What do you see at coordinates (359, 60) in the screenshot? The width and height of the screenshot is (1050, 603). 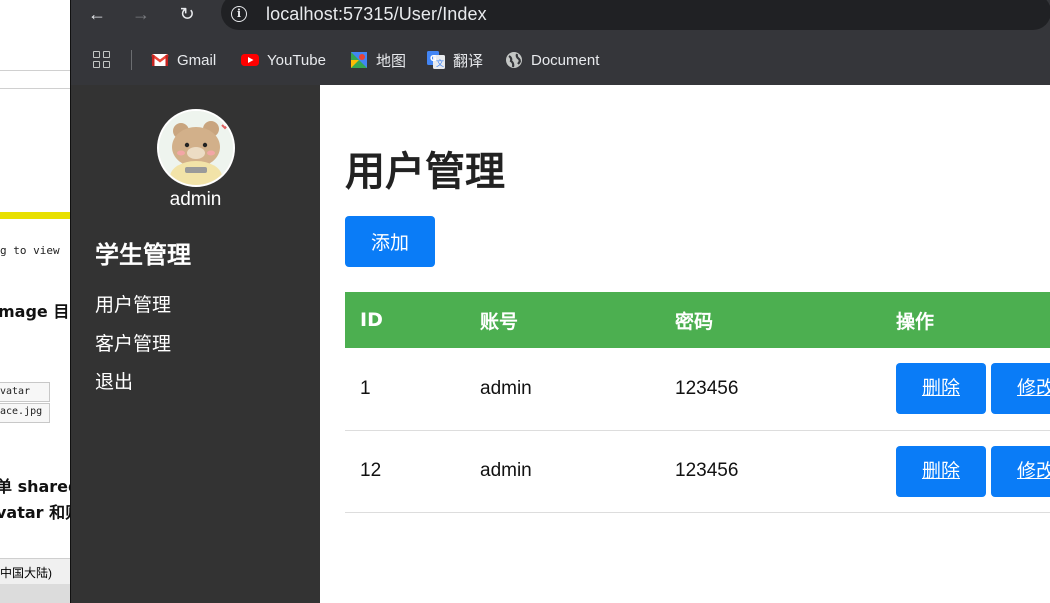 I see `maps-icon` at bounding box center [359, 60].